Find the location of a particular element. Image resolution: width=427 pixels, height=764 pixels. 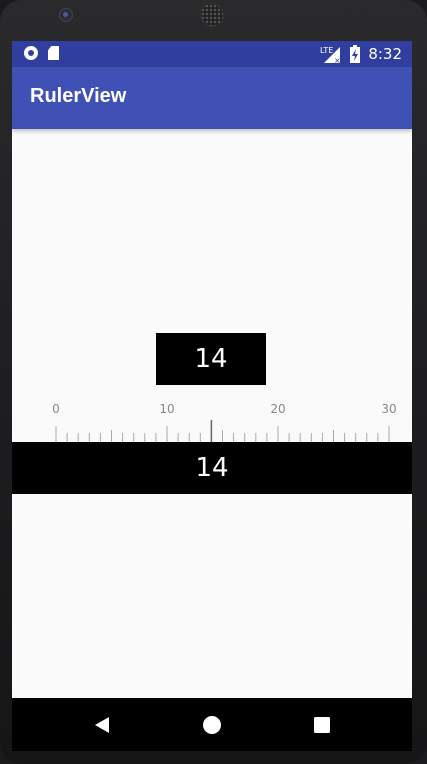

network-label: LTE is located at coordinates (326, 50).